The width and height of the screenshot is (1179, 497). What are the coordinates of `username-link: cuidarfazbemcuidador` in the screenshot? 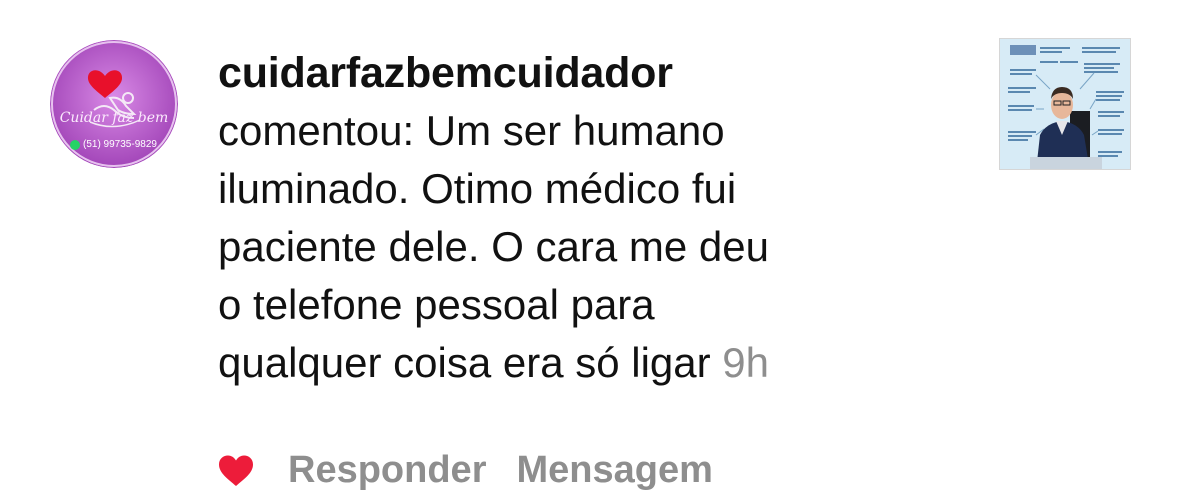 It's located at (588, 73).